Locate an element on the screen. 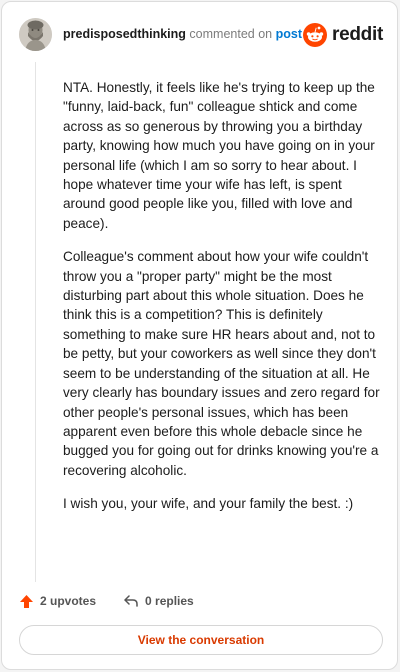 This screenshot has height=672, width=400. avatar is located at coordinates (35, 34).